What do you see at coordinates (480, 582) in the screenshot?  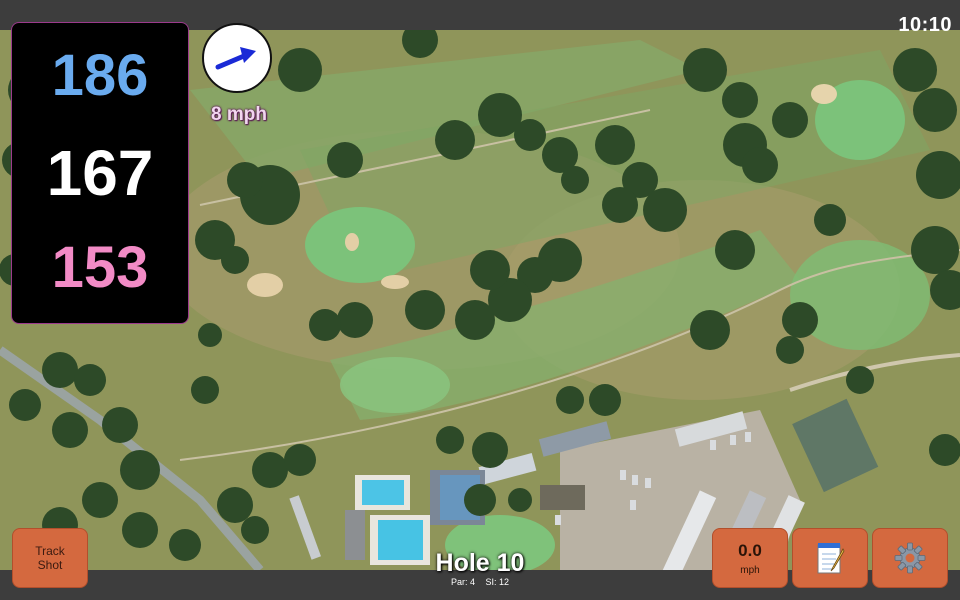 I see `hole-details: Par: 4 SI: 12` at bounding box center [480, 582].